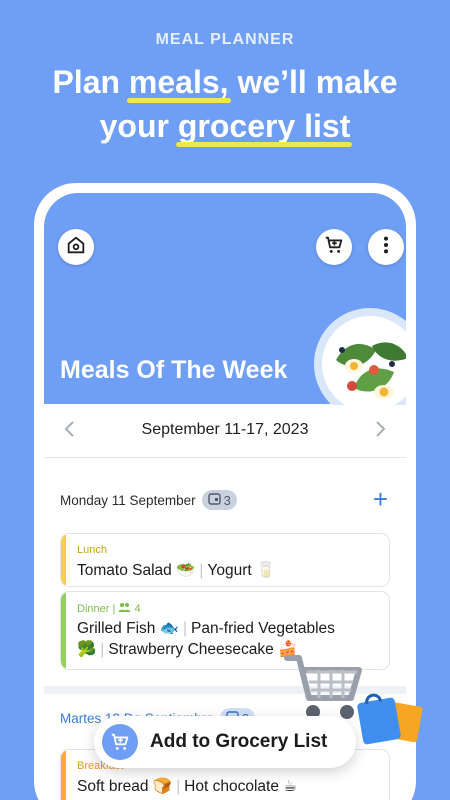 The width and height of the screenshot is (450, 800). What do you see at coordinates (263, 126) in the screenshot?
I see `headline-highlight-grocery: grocery list` at bounding box center [263, 126].